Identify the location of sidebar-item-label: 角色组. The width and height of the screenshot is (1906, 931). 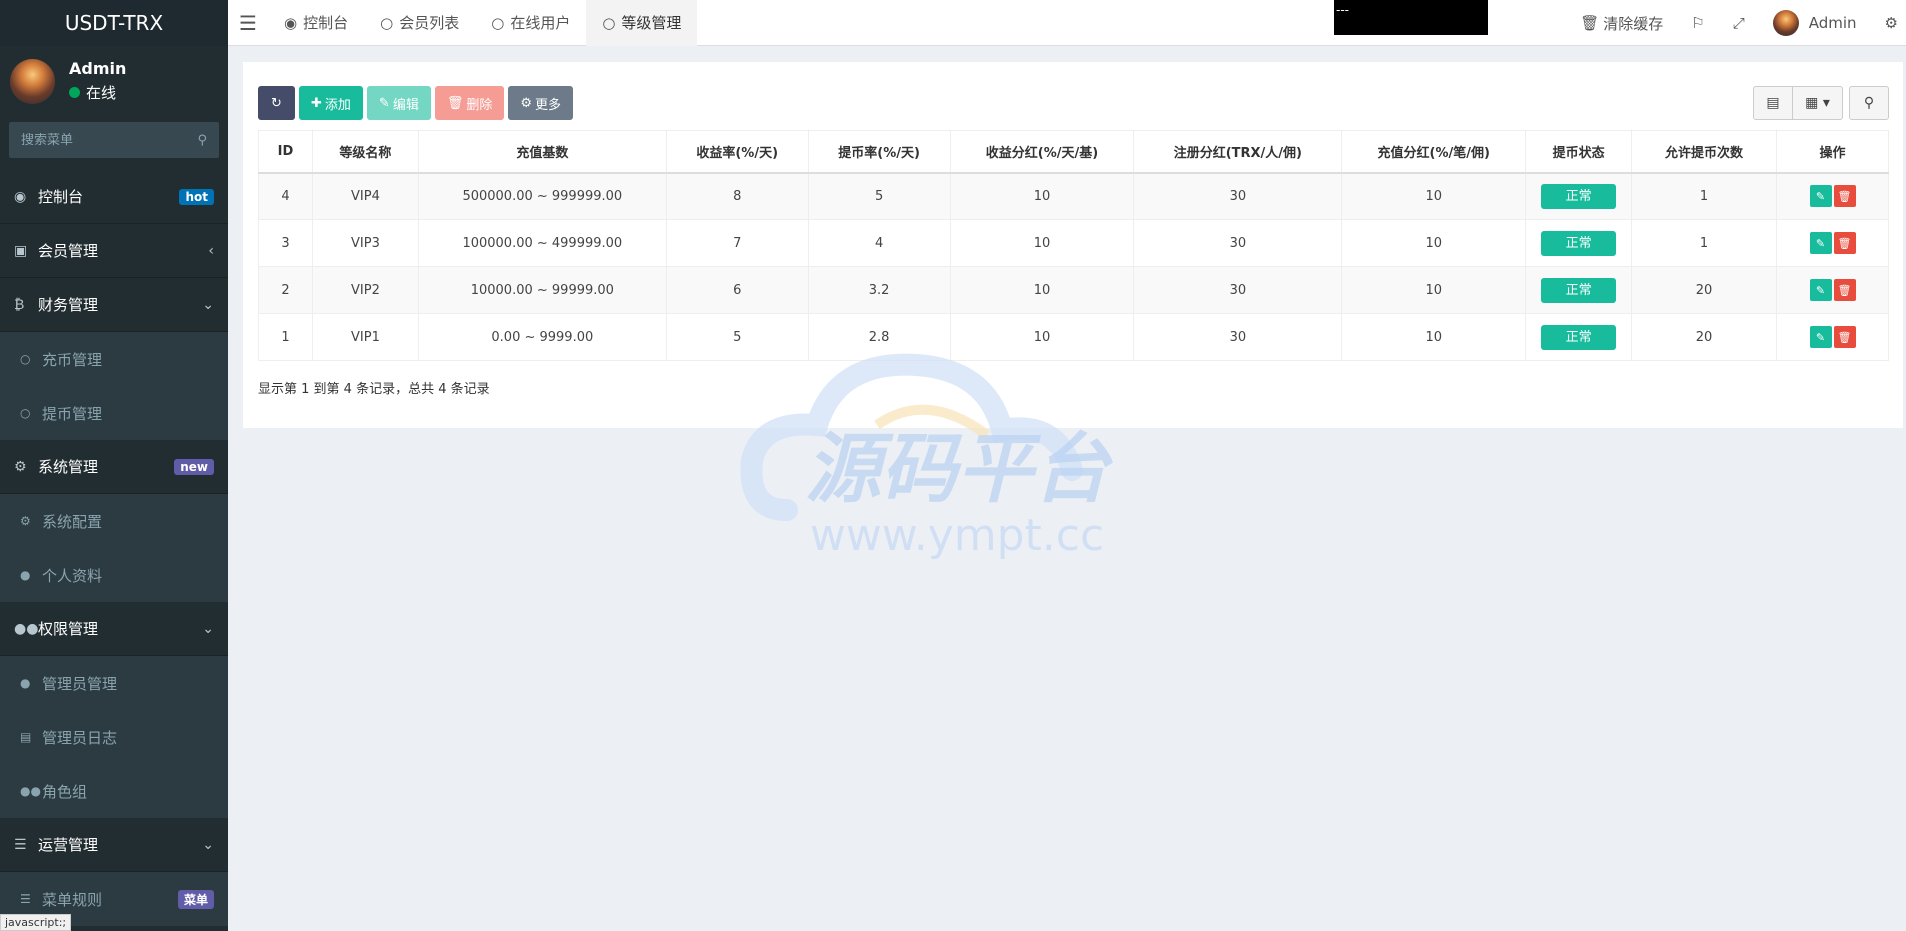
(65, 791).